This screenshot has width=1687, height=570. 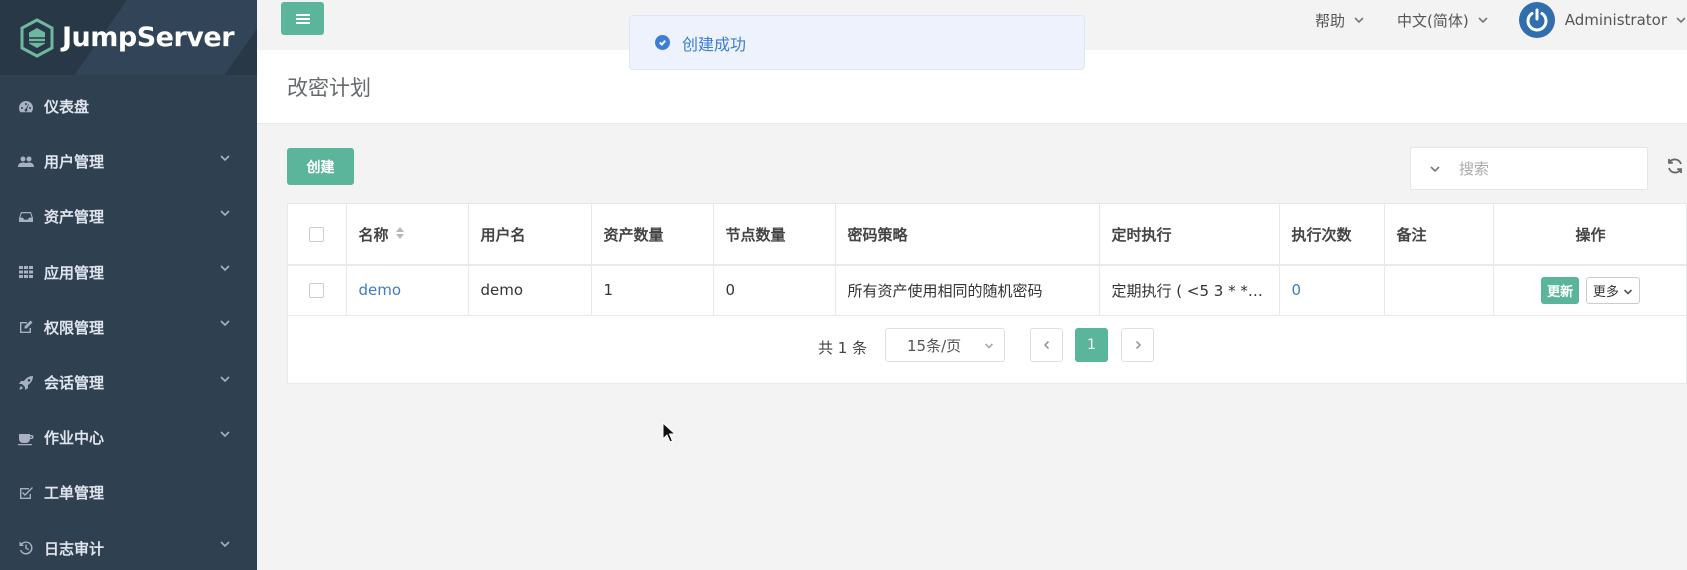 I want to click on menu-toggle-button, so click(x=302, y=18).